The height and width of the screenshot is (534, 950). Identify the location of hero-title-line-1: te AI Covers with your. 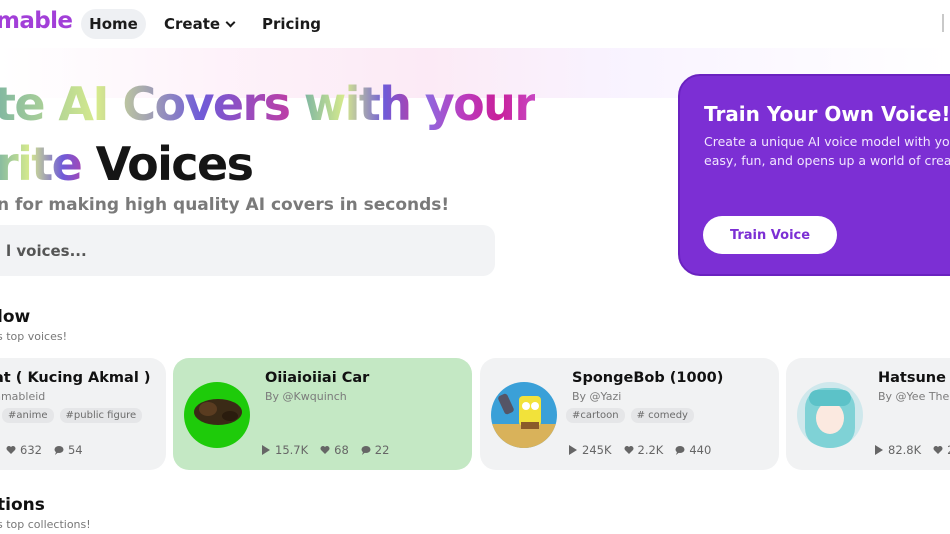
(268, 104).